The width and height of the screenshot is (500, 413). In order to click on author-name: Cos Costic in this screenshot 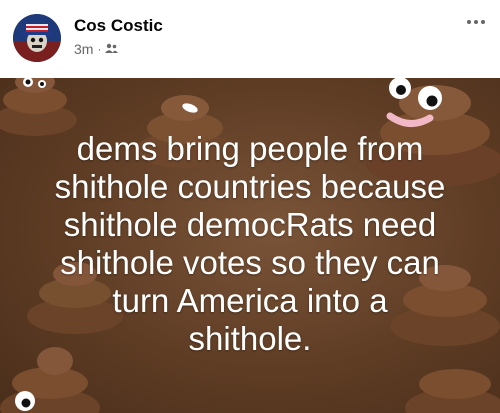, I will do `click(118, 26)`.